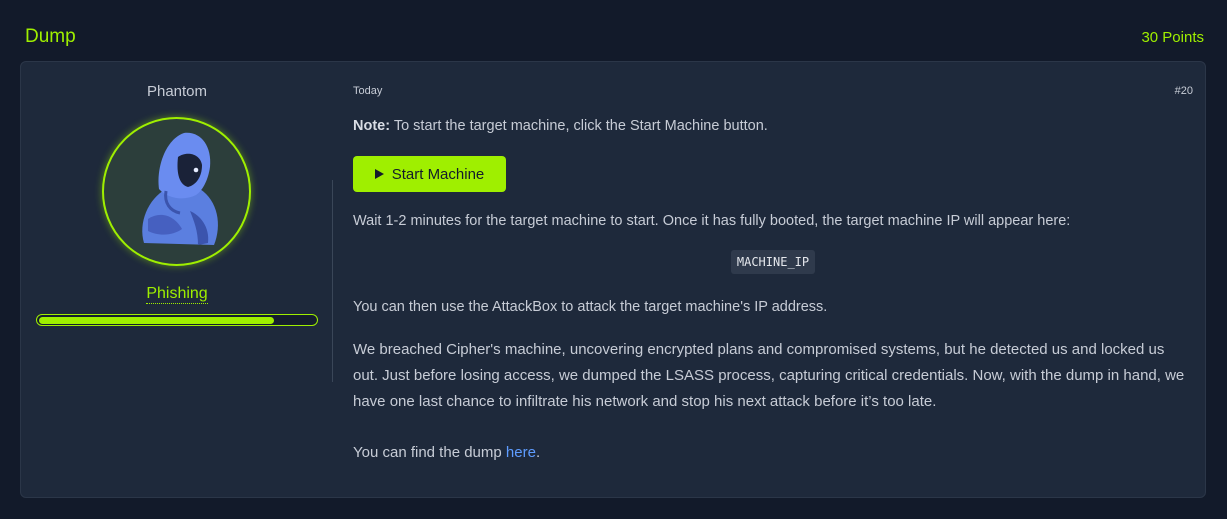 The image size is (1227, 519). What do you see at coordinates (438, 174) in the screenshot?
I see `start-machine-label: Start Machine` at bounding box center [438, 174].